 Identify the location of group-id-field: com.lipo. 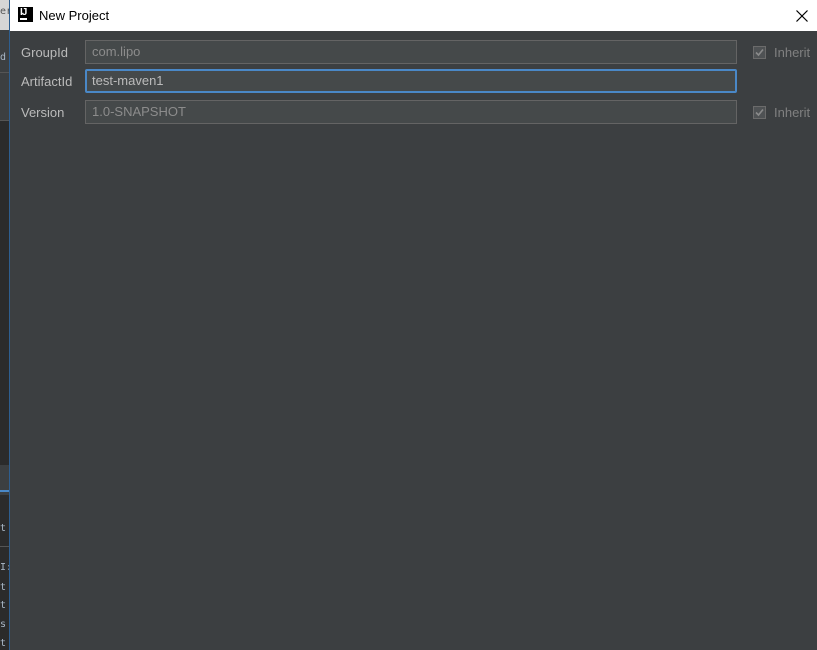
(411, 52).